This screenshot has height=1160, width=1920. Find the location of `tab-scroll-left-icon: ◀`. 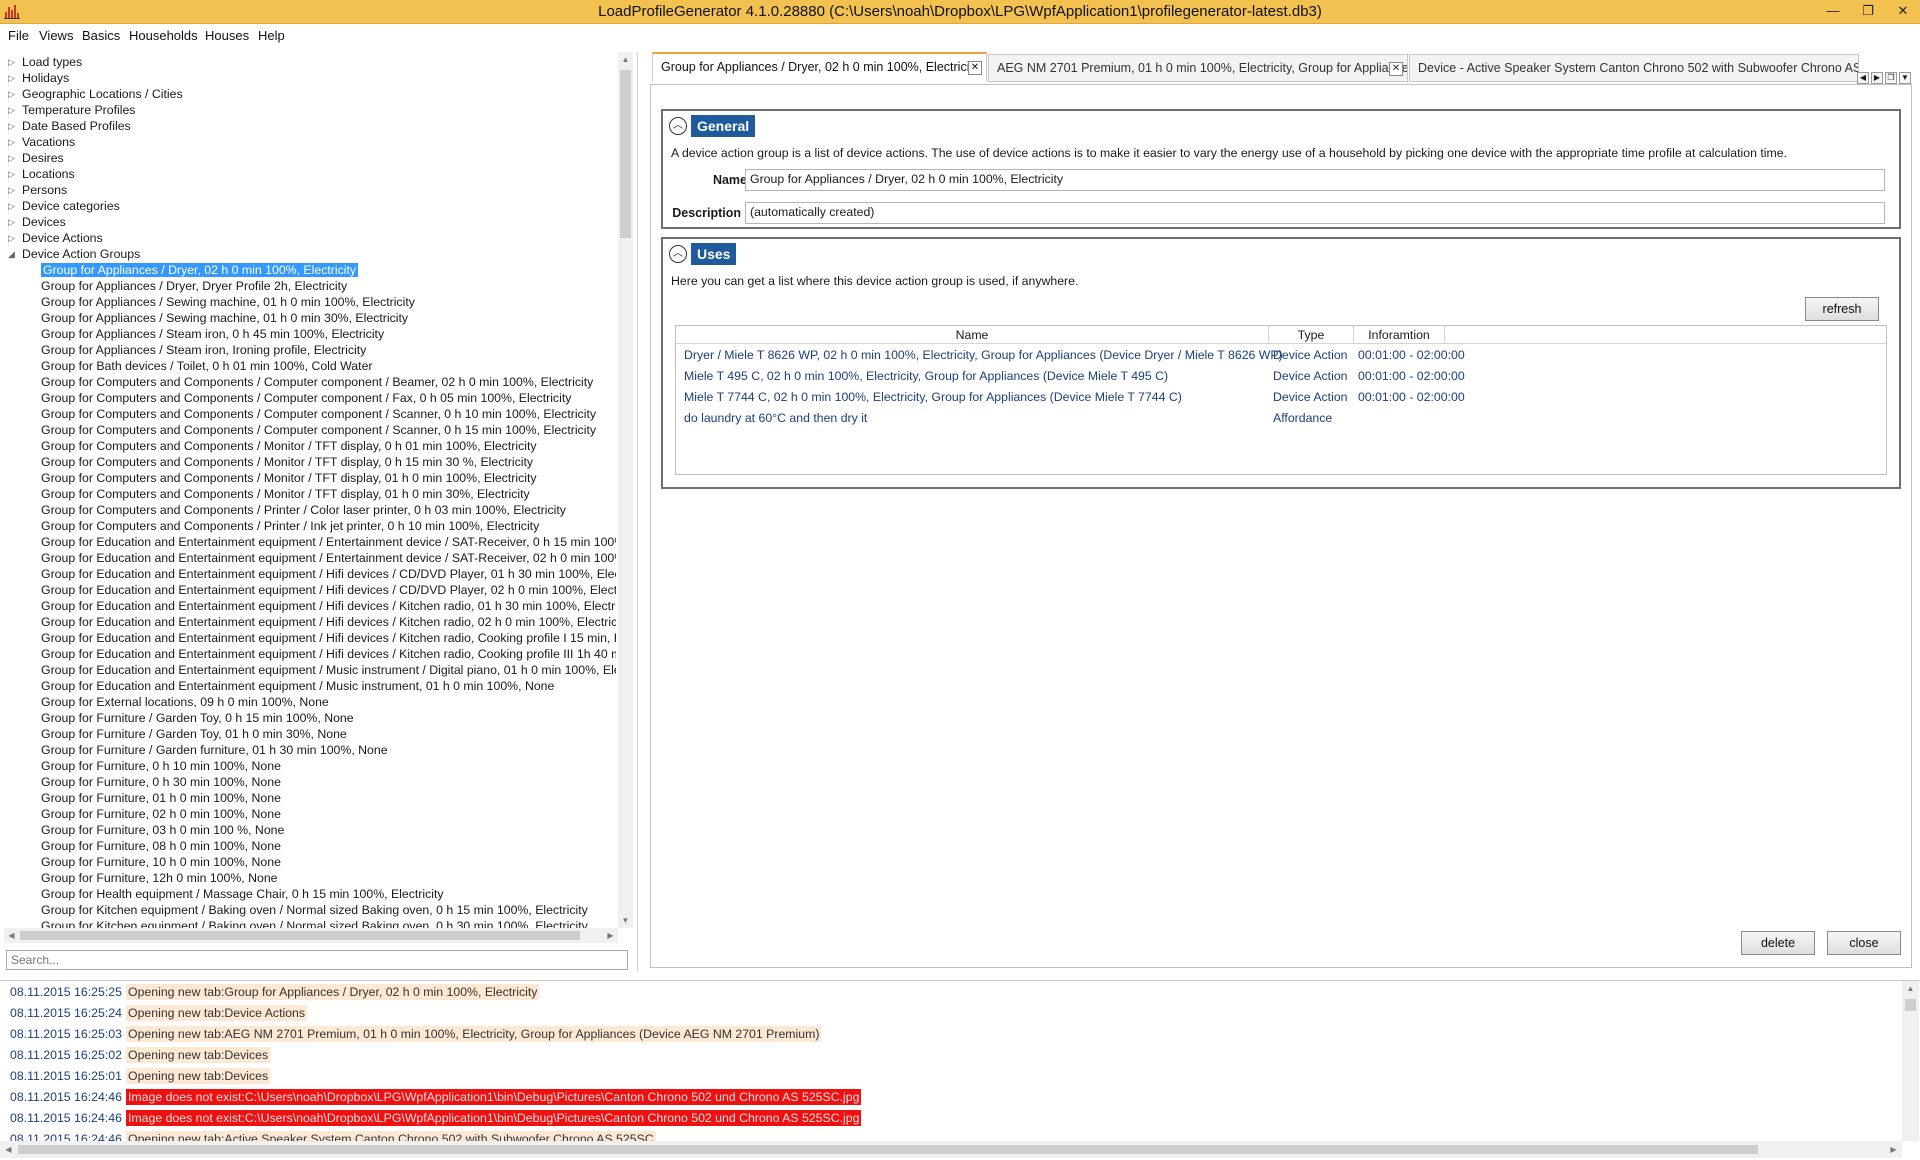

tab-scroll-left-icon: ◀ is located at coordinates (1863, 78).